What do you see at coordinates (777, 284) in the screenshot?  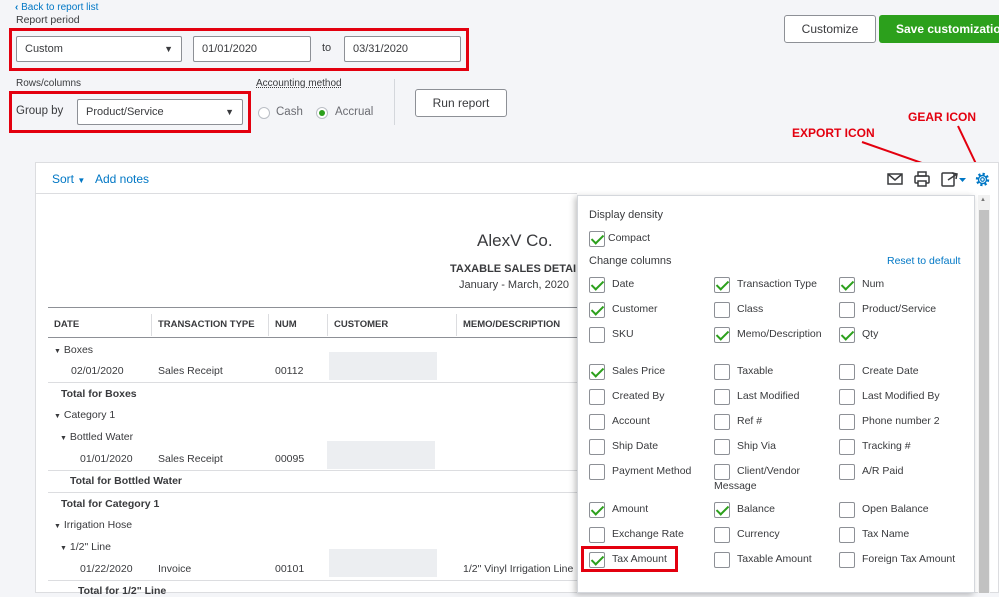 I see `transaction-type-label: Transaction Type` at bounding box center [777, 284].